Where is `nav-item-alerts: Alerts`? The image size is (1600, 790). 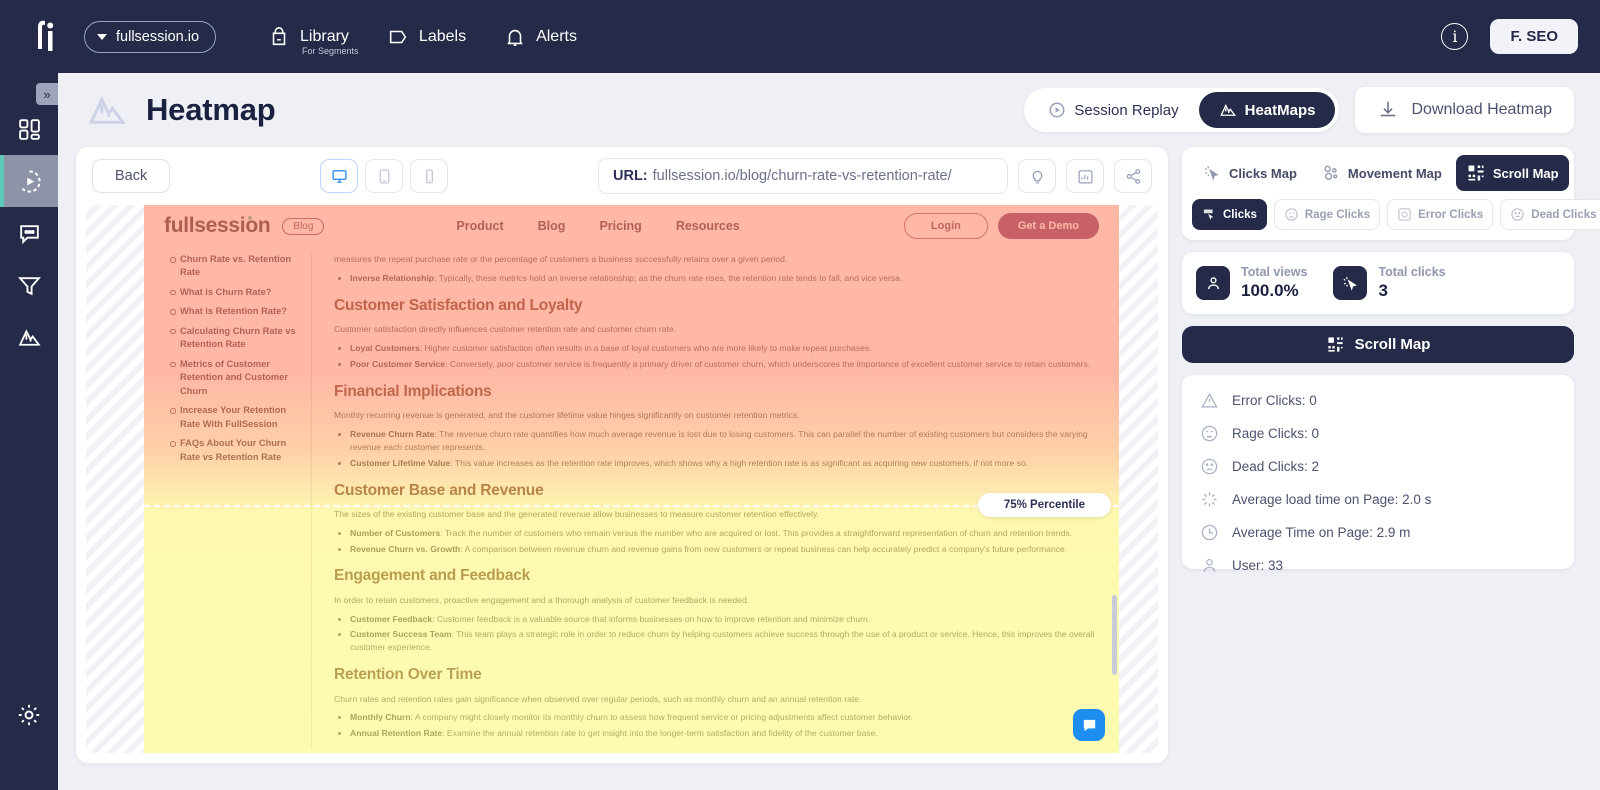 nav-item-alerts: Alerts is located at coordinates (540, 37).